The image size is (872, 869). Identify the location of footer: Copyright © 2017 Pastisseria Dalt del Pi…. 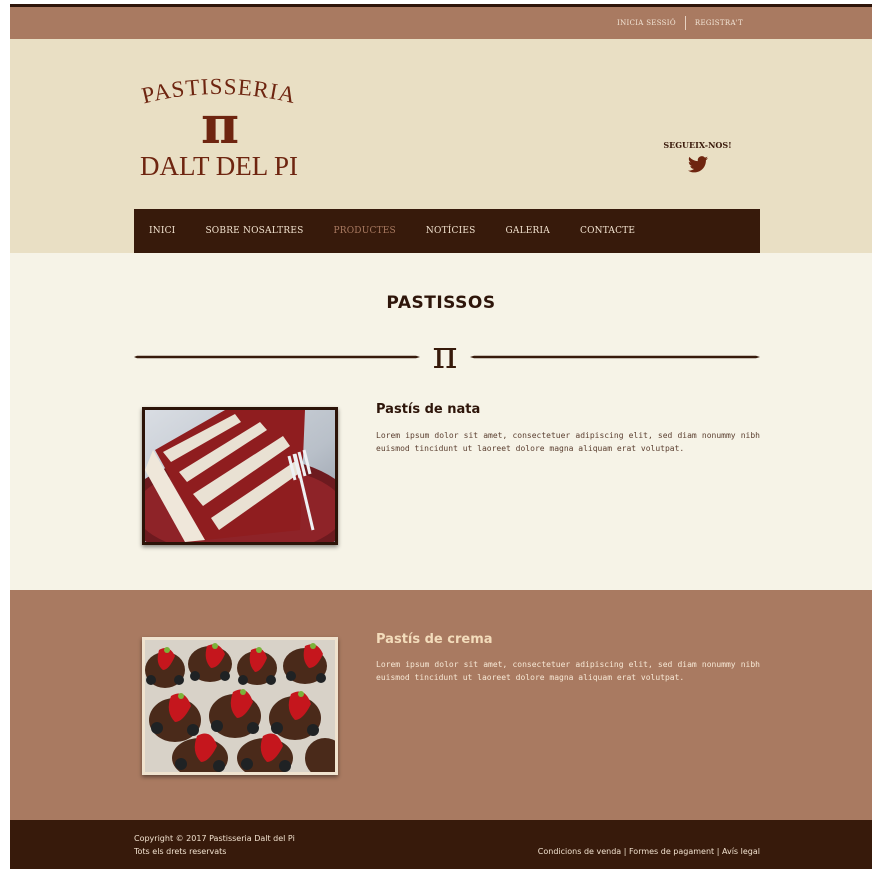
(441, 844).